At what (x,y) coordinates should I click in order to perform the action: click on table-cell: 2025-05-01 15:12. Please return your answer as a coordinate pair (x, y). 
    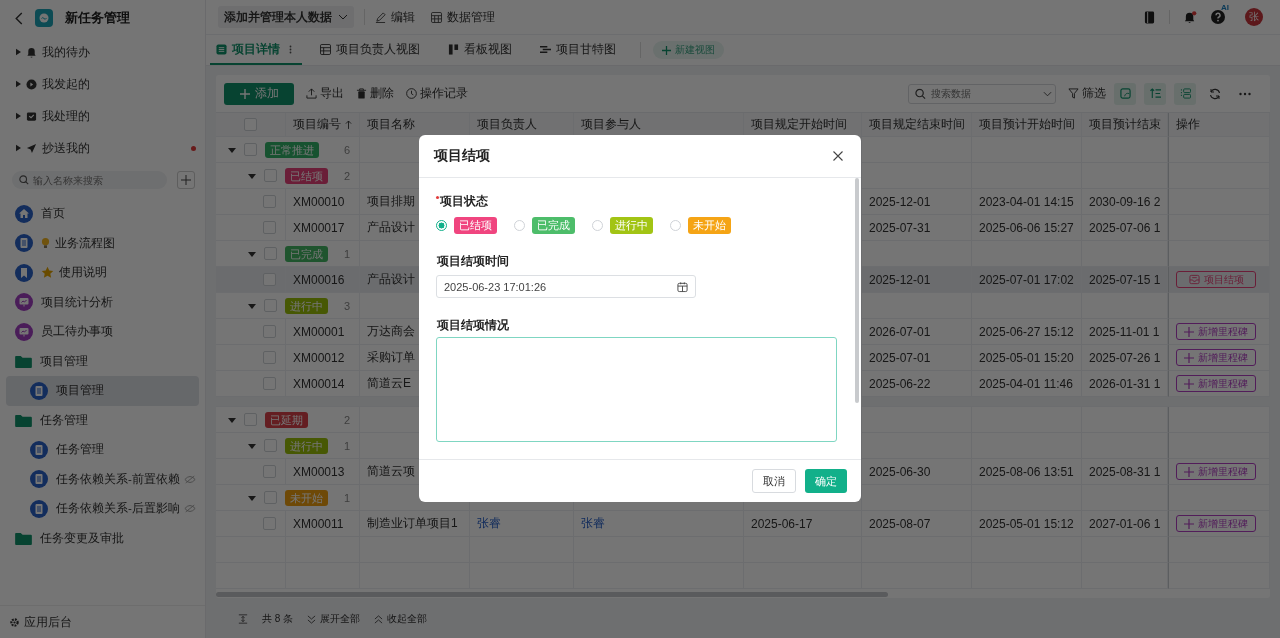
    Looking at the image, I should click on (1027, 524).